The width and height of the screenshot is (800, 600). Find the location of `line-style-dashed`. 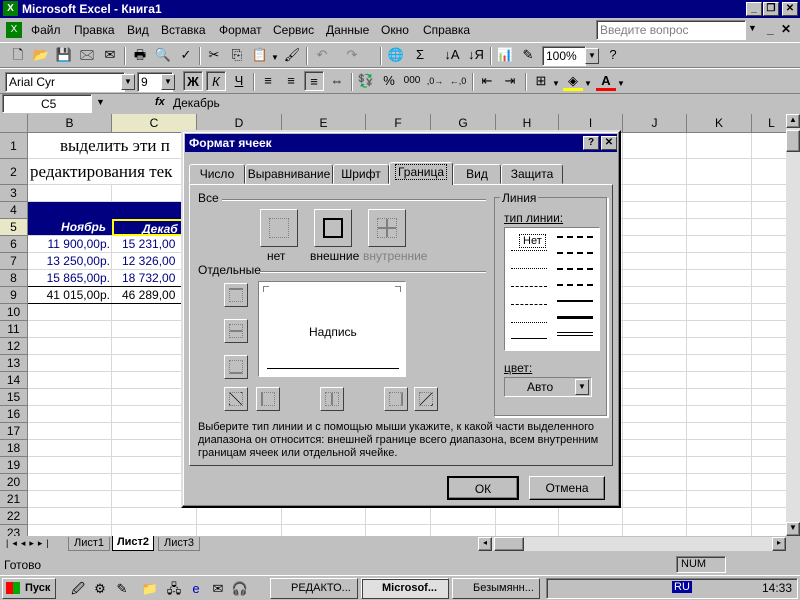

line-style-dashed is located at coordinates (529, 304).